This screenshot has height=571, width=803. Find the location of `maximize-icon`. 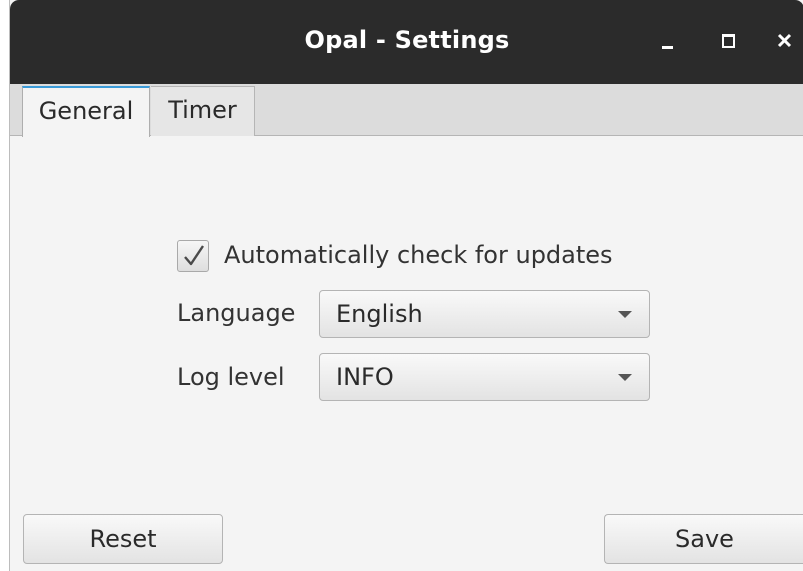

maximize-icon is located at coordinates (731, 41).